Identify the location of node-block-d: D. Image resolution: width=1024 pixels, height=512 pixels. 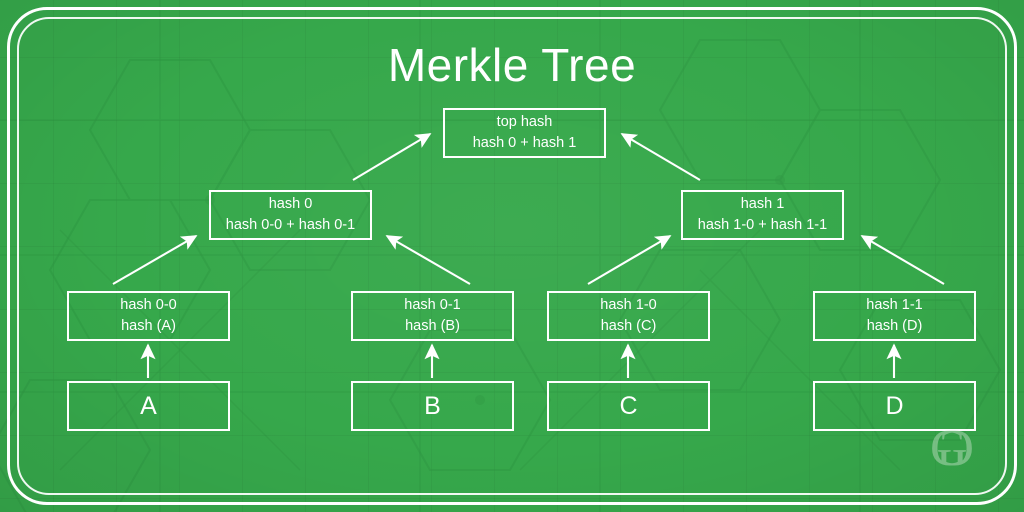
(894, 406).